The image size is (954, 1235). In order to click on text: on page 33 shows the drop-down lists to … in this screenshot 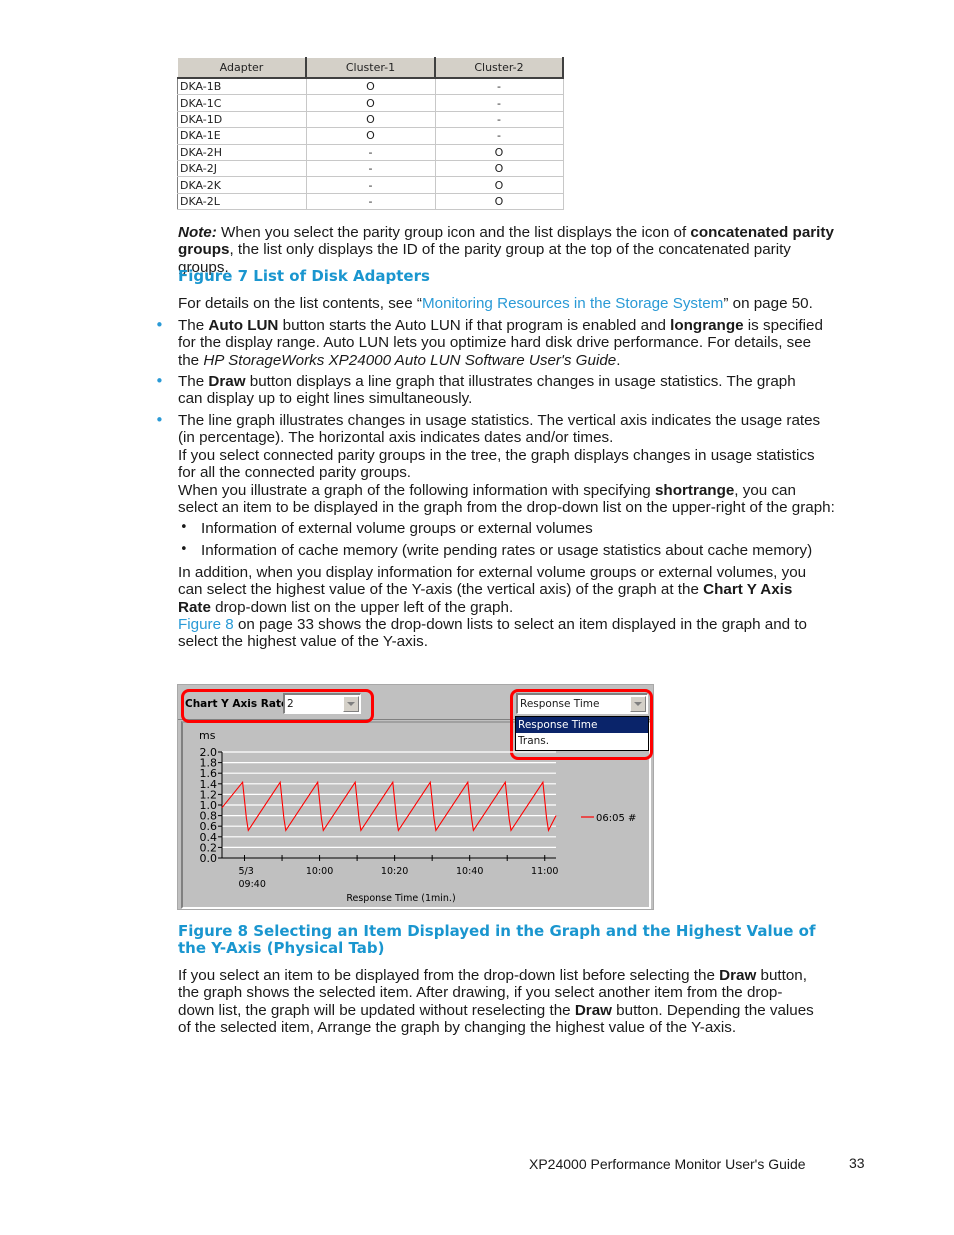, I will do `click(492, 633)`.